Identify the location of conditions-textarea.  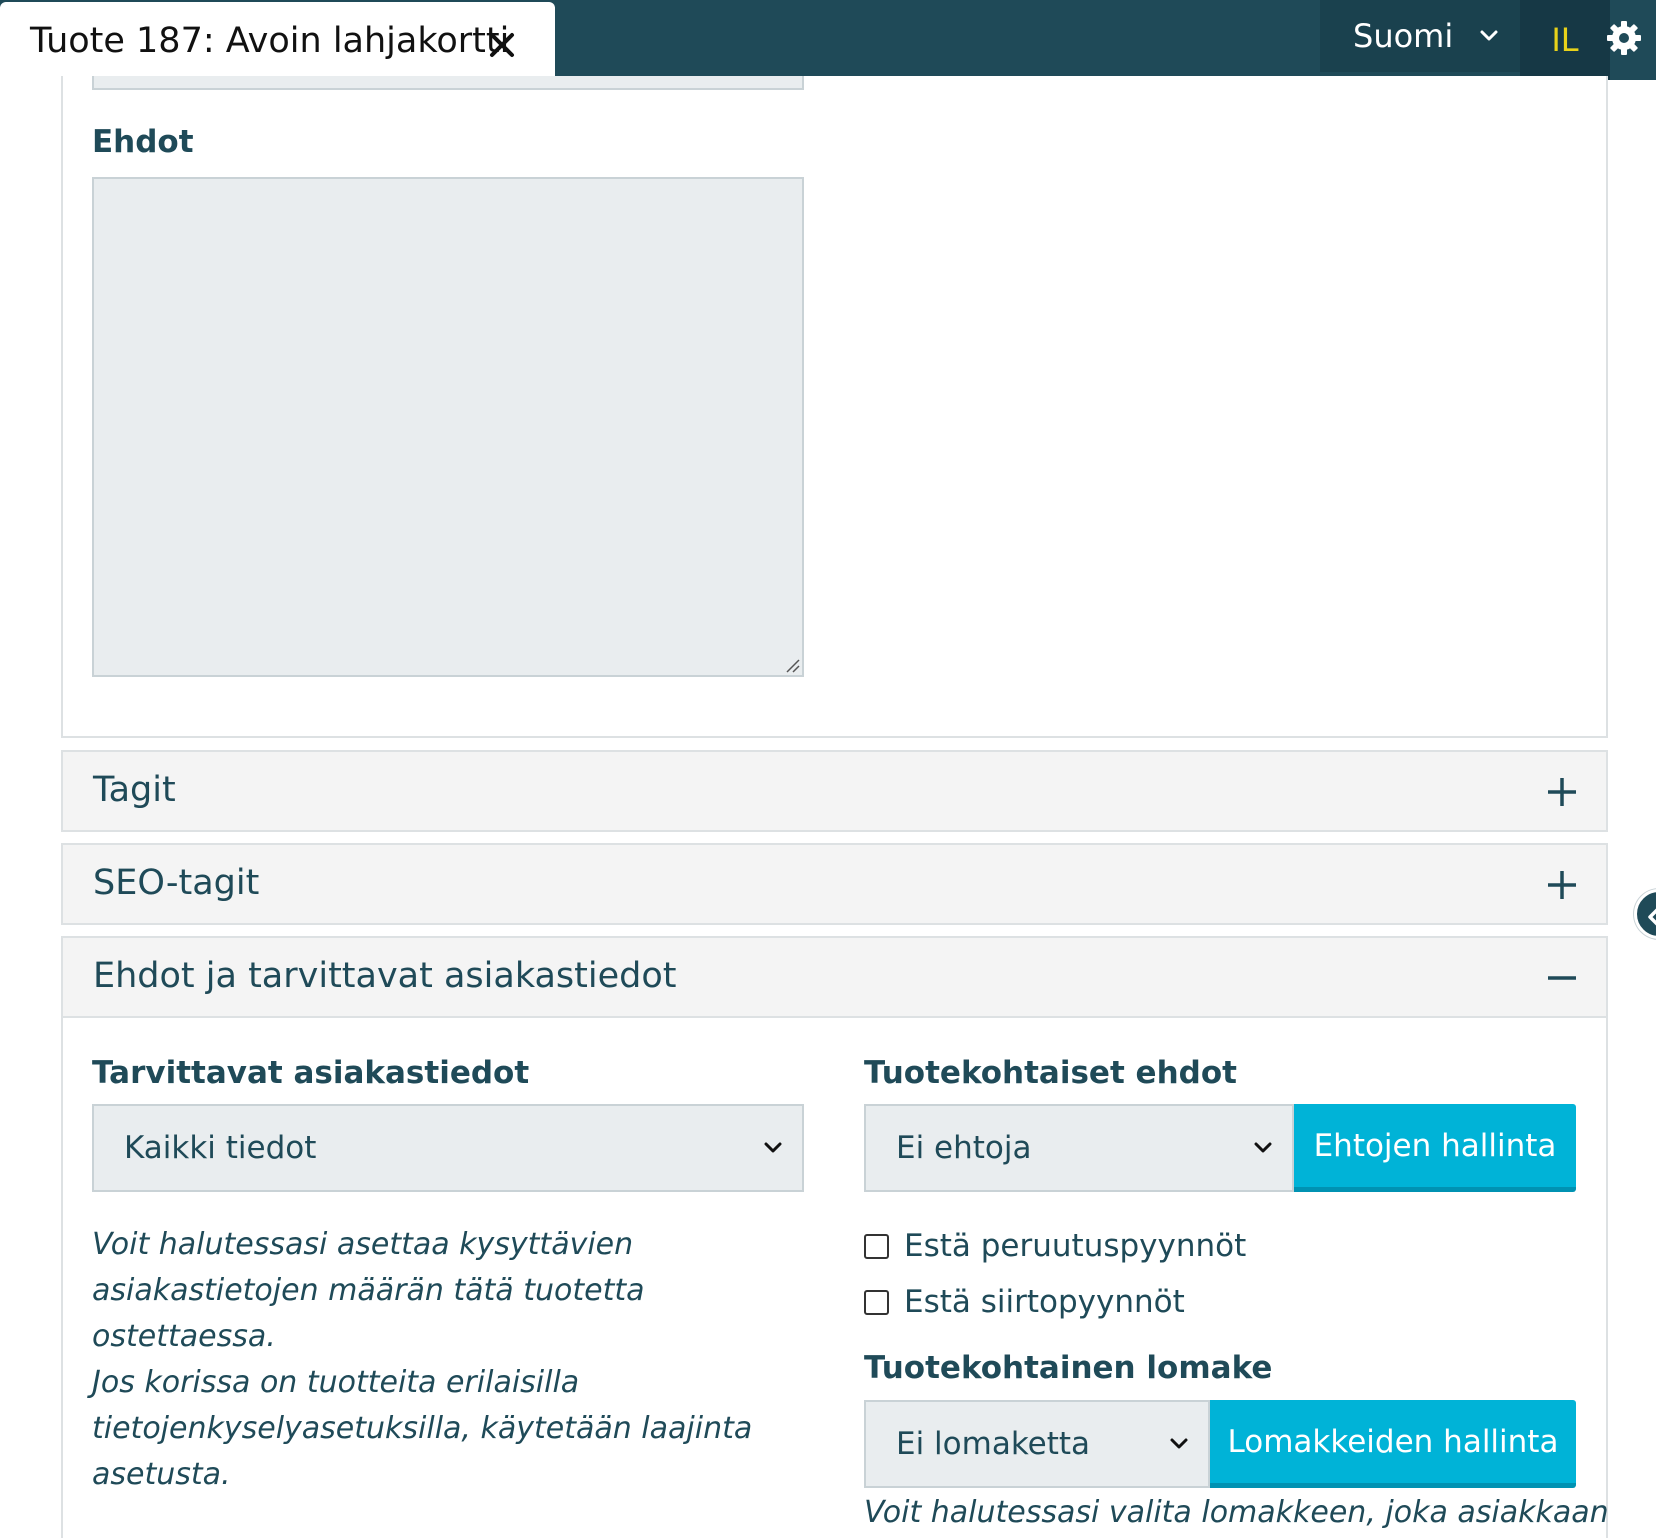
(448, 427).